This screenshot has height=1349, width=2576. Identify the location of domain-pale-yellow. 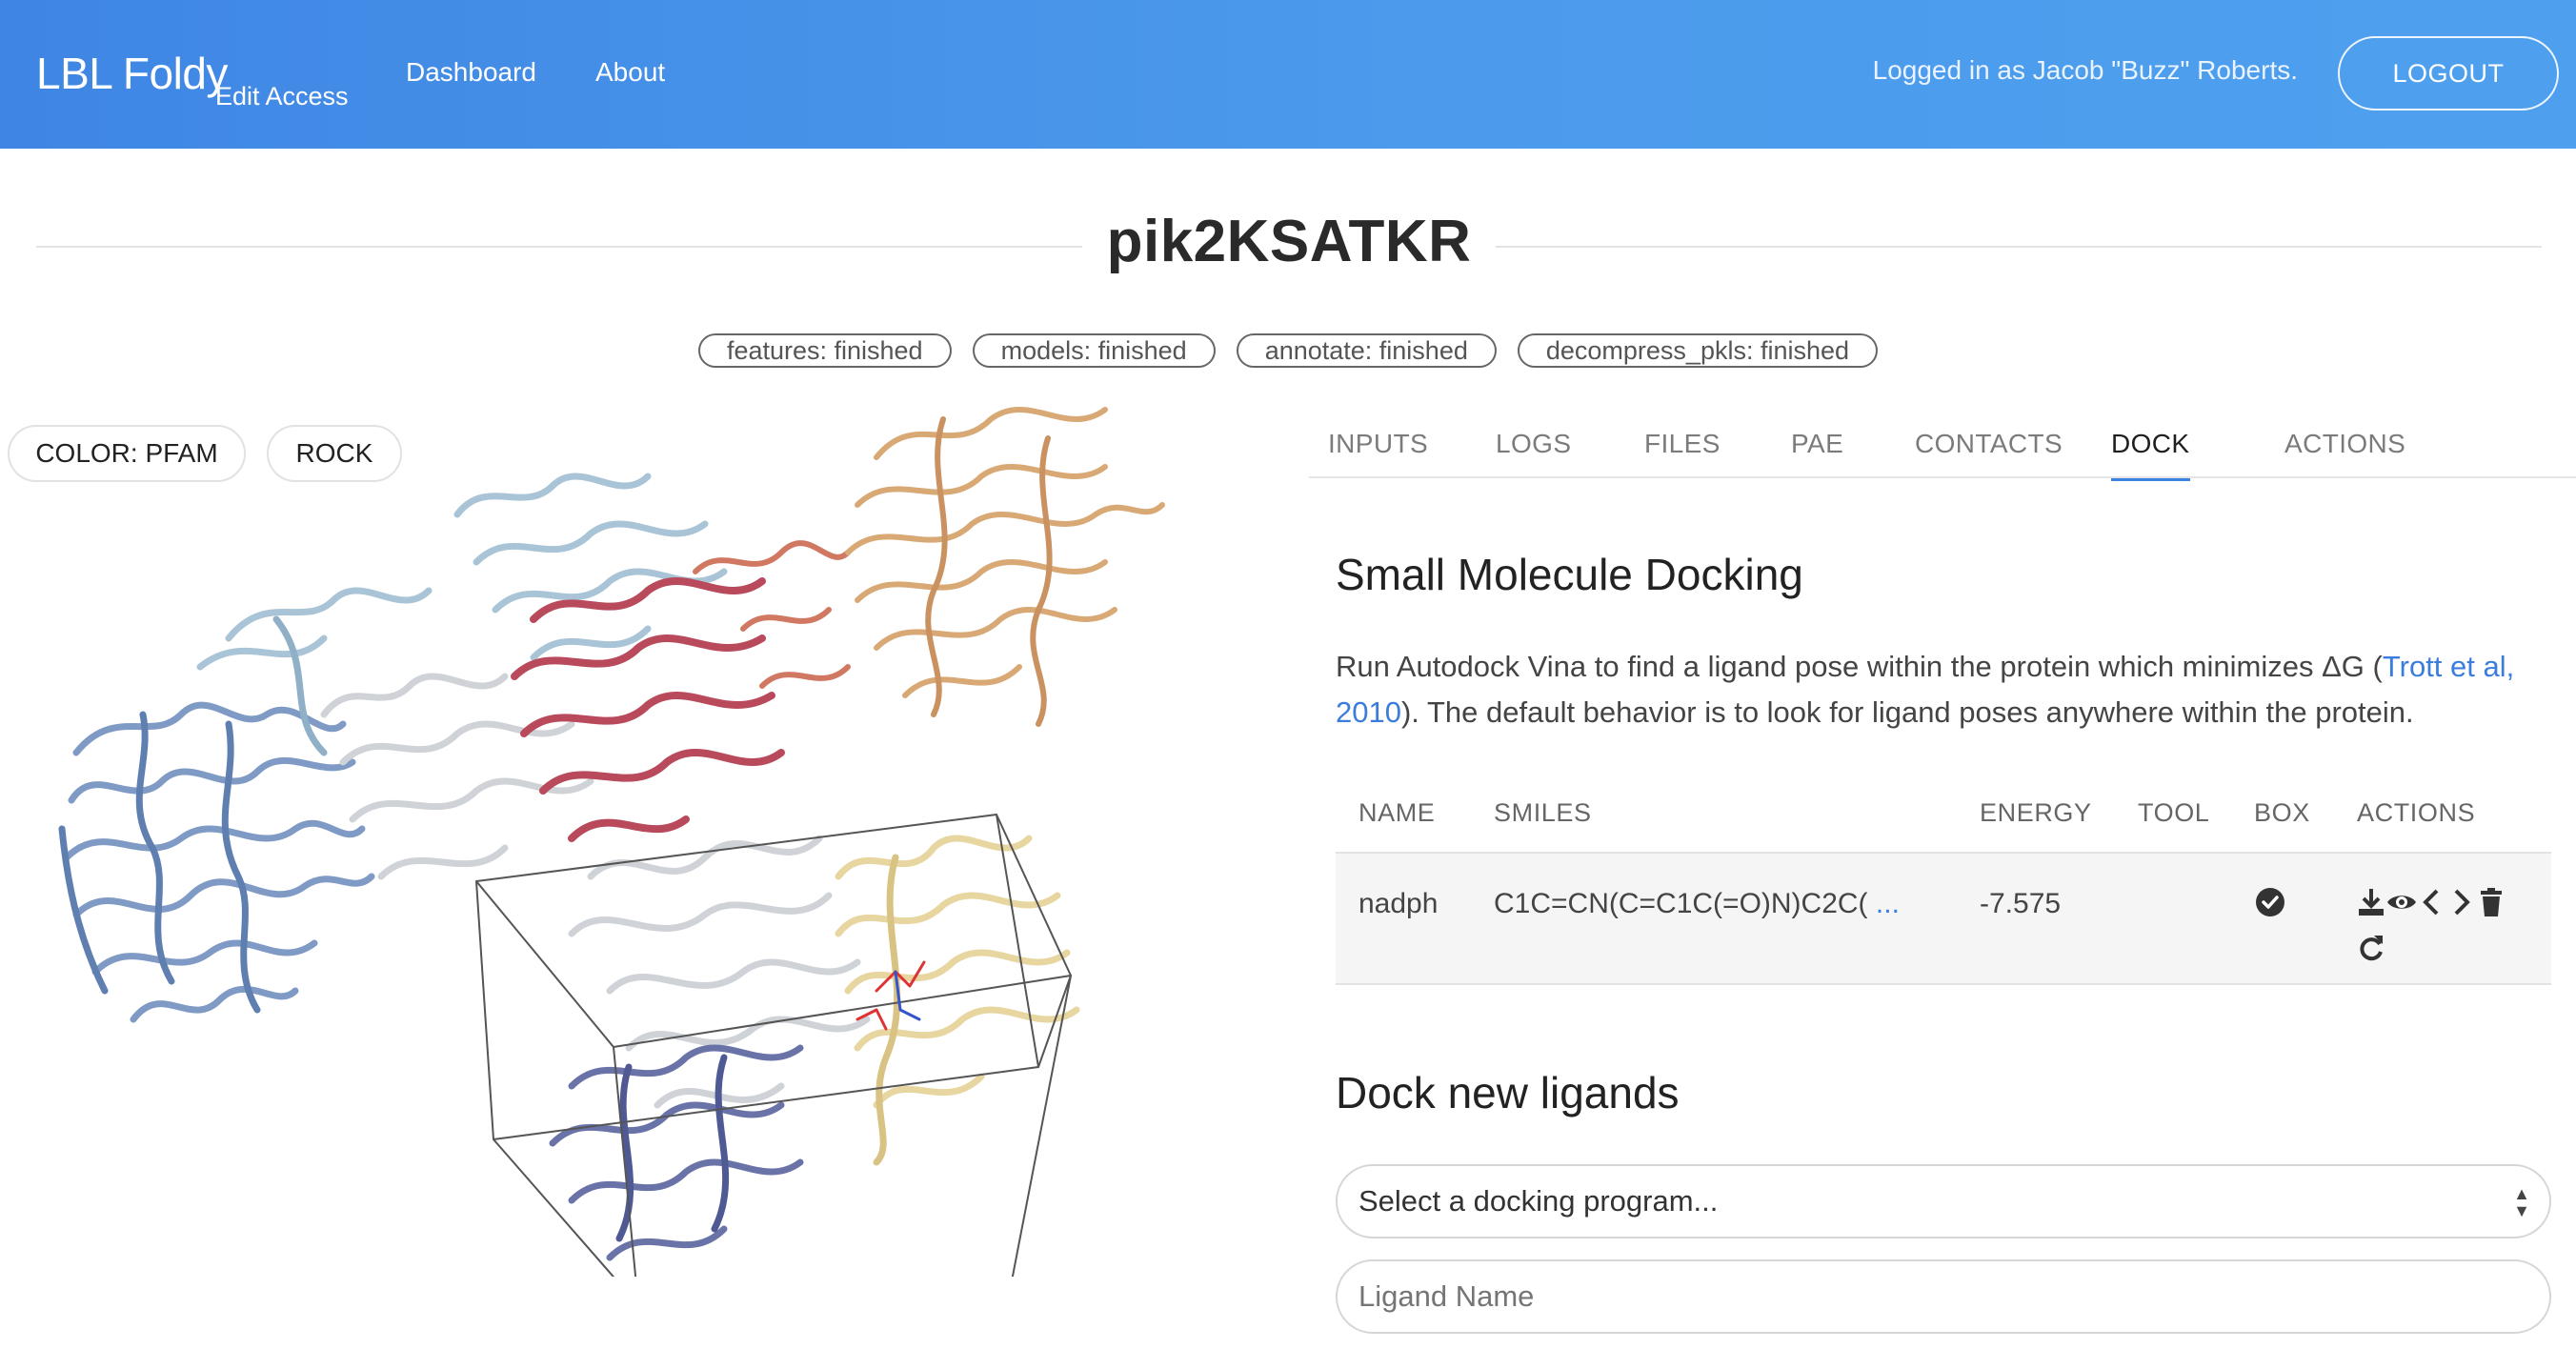
(957, 1000).